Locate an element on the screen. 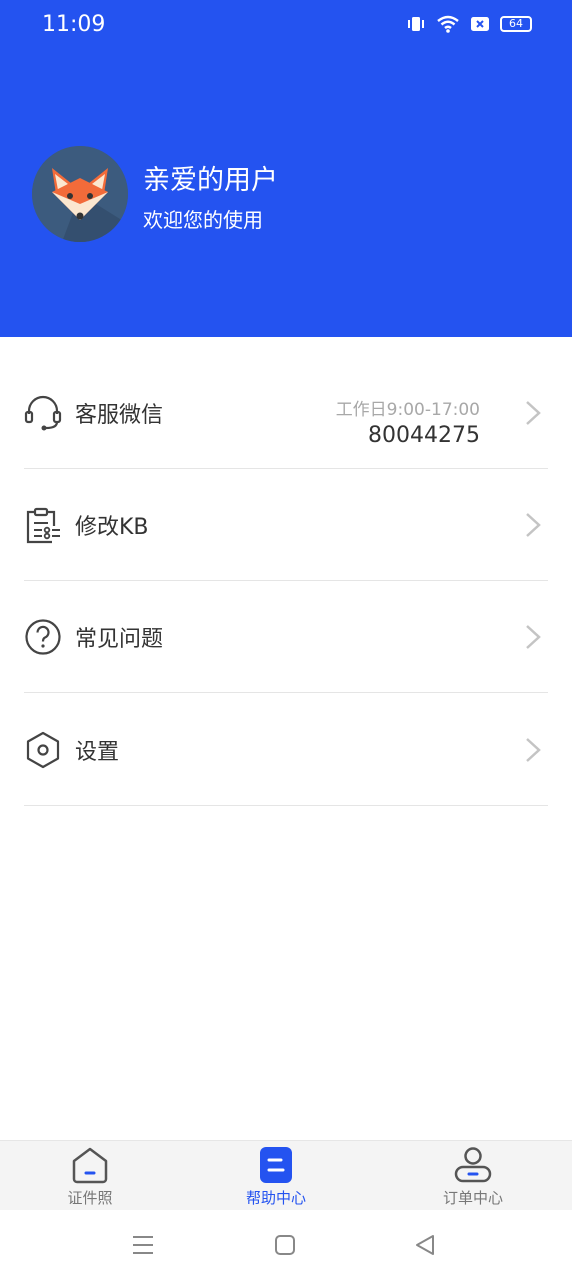 The width and height of the screenshot is (572, 1280). tab-id-photo: 证件照 is located at coordinates (90, 1176).